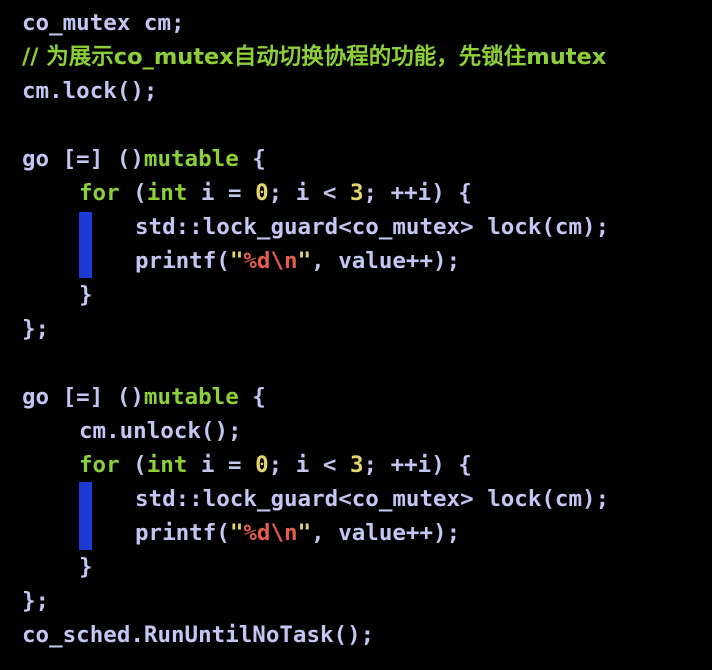  What do you see at coordinates (86, 567) in the screenshot?
I see `code-line-for-close-2: }` at bounding box center [86, 567].